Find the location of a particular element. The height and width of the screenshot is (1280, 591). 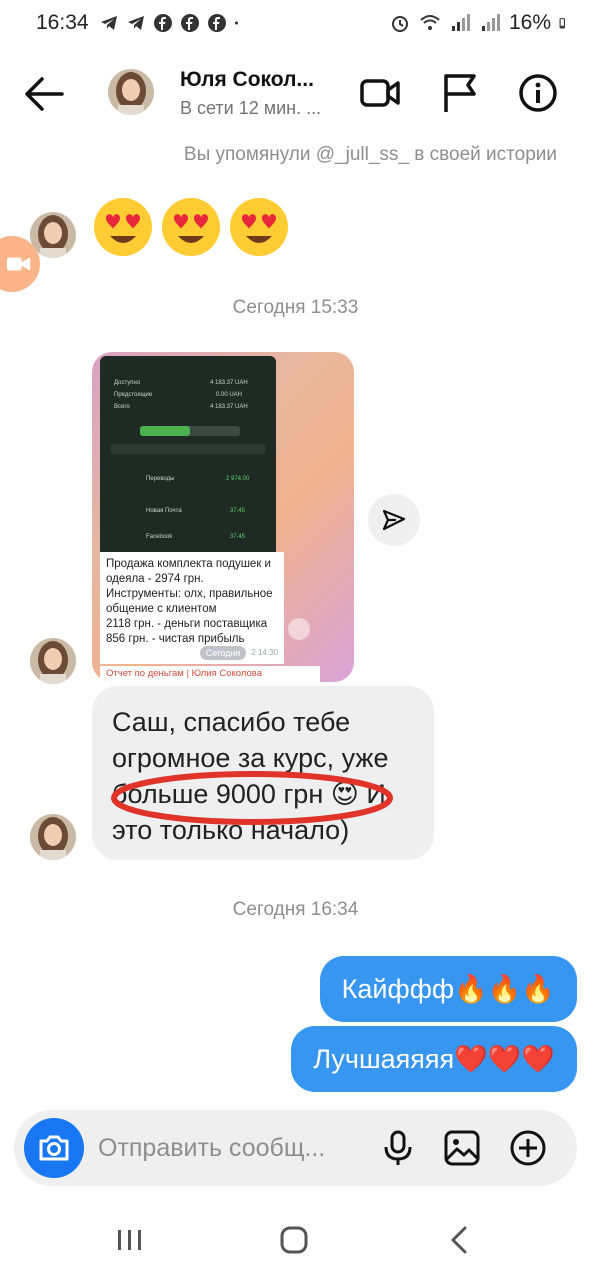

add-circle-icon is located at coordinates (528, 1148).